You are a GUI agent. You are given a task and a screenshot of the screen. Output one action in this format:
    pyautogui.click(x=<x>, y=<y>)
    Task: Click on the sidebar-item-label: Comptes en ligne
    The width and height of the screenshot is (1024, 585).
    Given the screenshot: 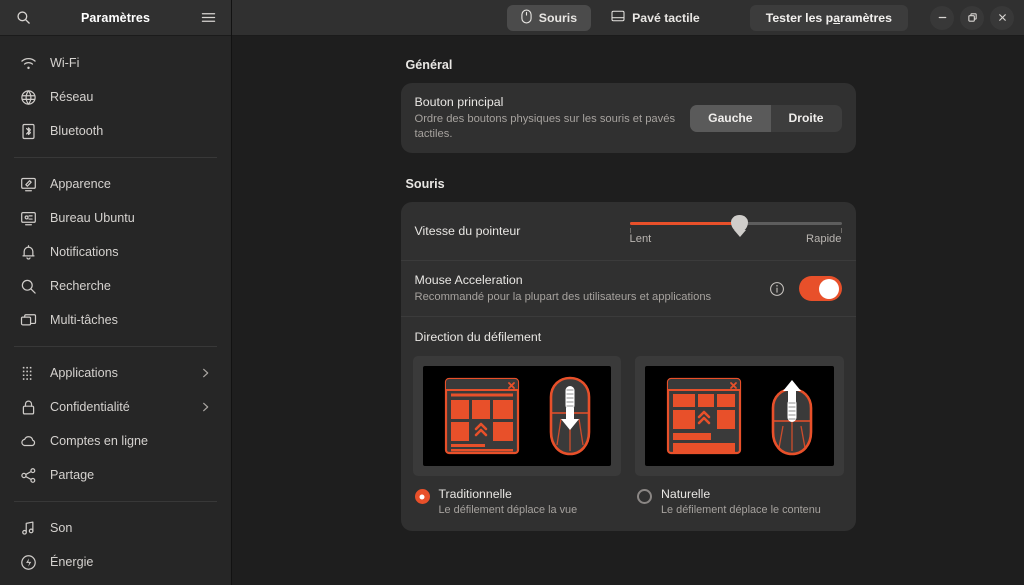 What is the action you would take?
    pyautogui.click(x=99, y=441)
    